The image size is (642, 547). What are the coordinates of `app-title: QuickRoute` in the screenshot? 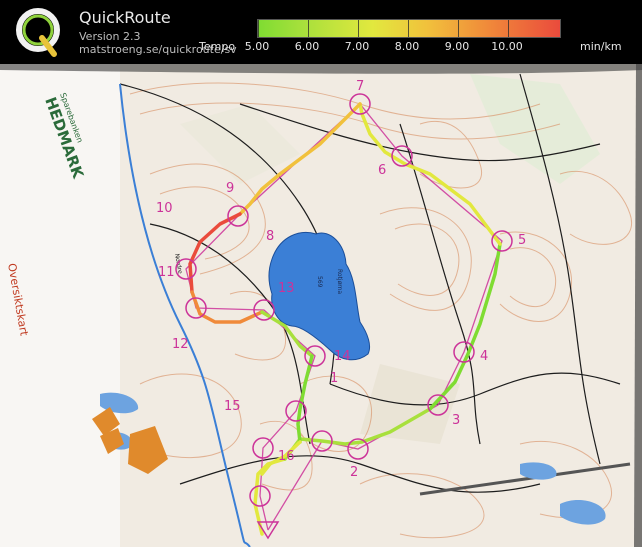 It's located at (125, 17).